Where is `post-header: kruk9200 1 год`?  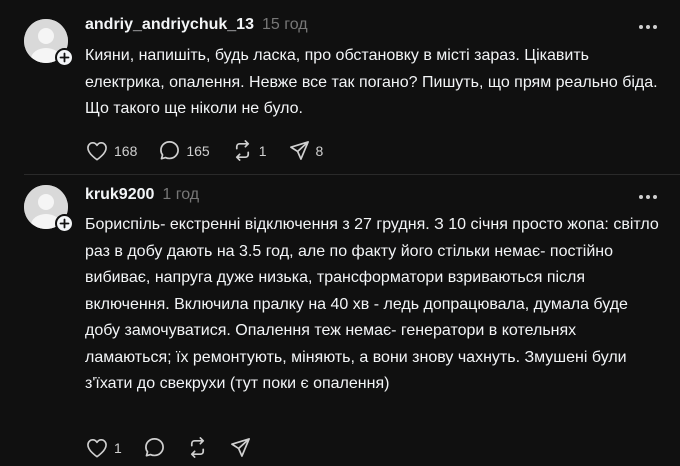
post-header: kruk9200 1 год is located at coordinates (142, 195).